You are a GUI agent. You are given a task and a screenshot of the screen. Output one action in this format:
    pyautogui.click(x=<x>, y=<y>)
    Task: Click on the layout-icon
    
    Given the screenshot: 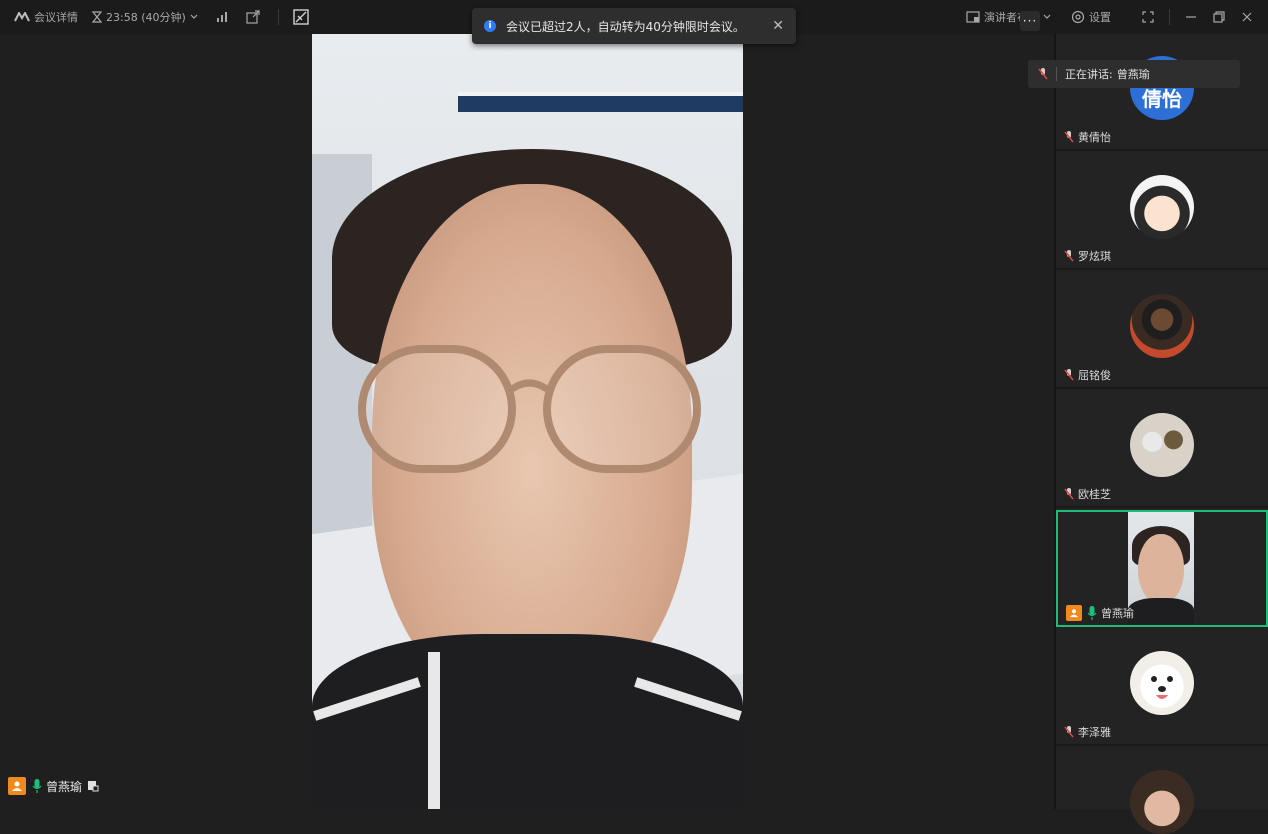 What is the action you would take?
    pyautogui.click(x=973, y=17)
    